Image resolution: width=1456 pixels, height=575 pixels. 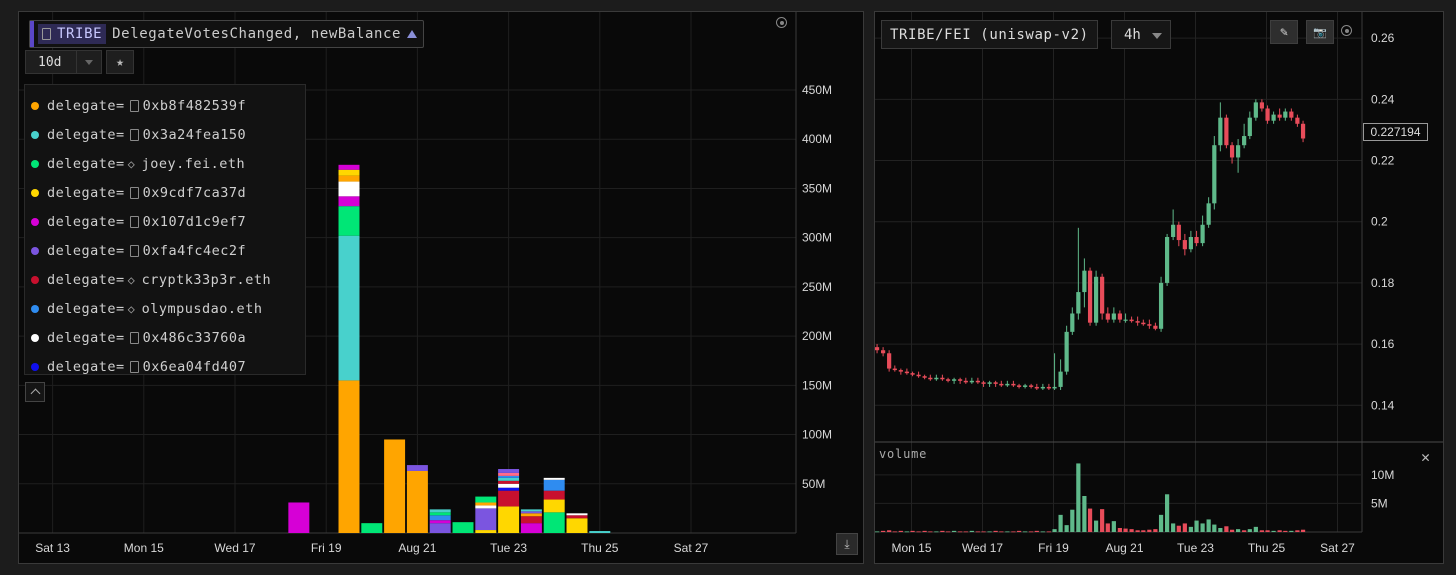 I want to click on x-tick-label: Tue 23, so click(x=1195, y=548).